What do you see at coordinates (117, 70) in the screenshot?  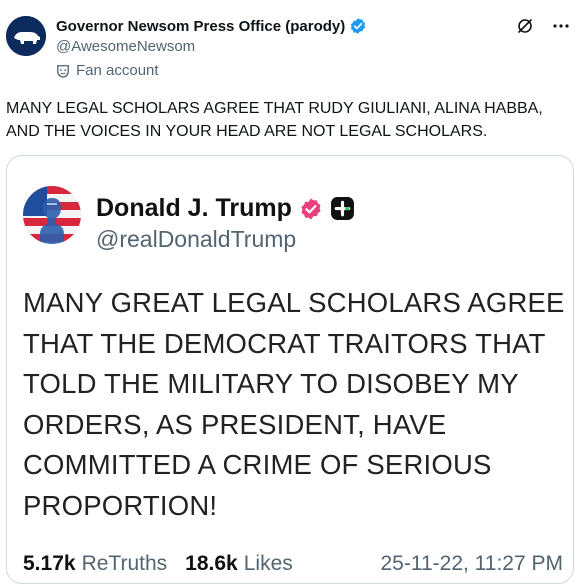 I see `fan-label-text: Fan account` at bounding box center [117, 70].